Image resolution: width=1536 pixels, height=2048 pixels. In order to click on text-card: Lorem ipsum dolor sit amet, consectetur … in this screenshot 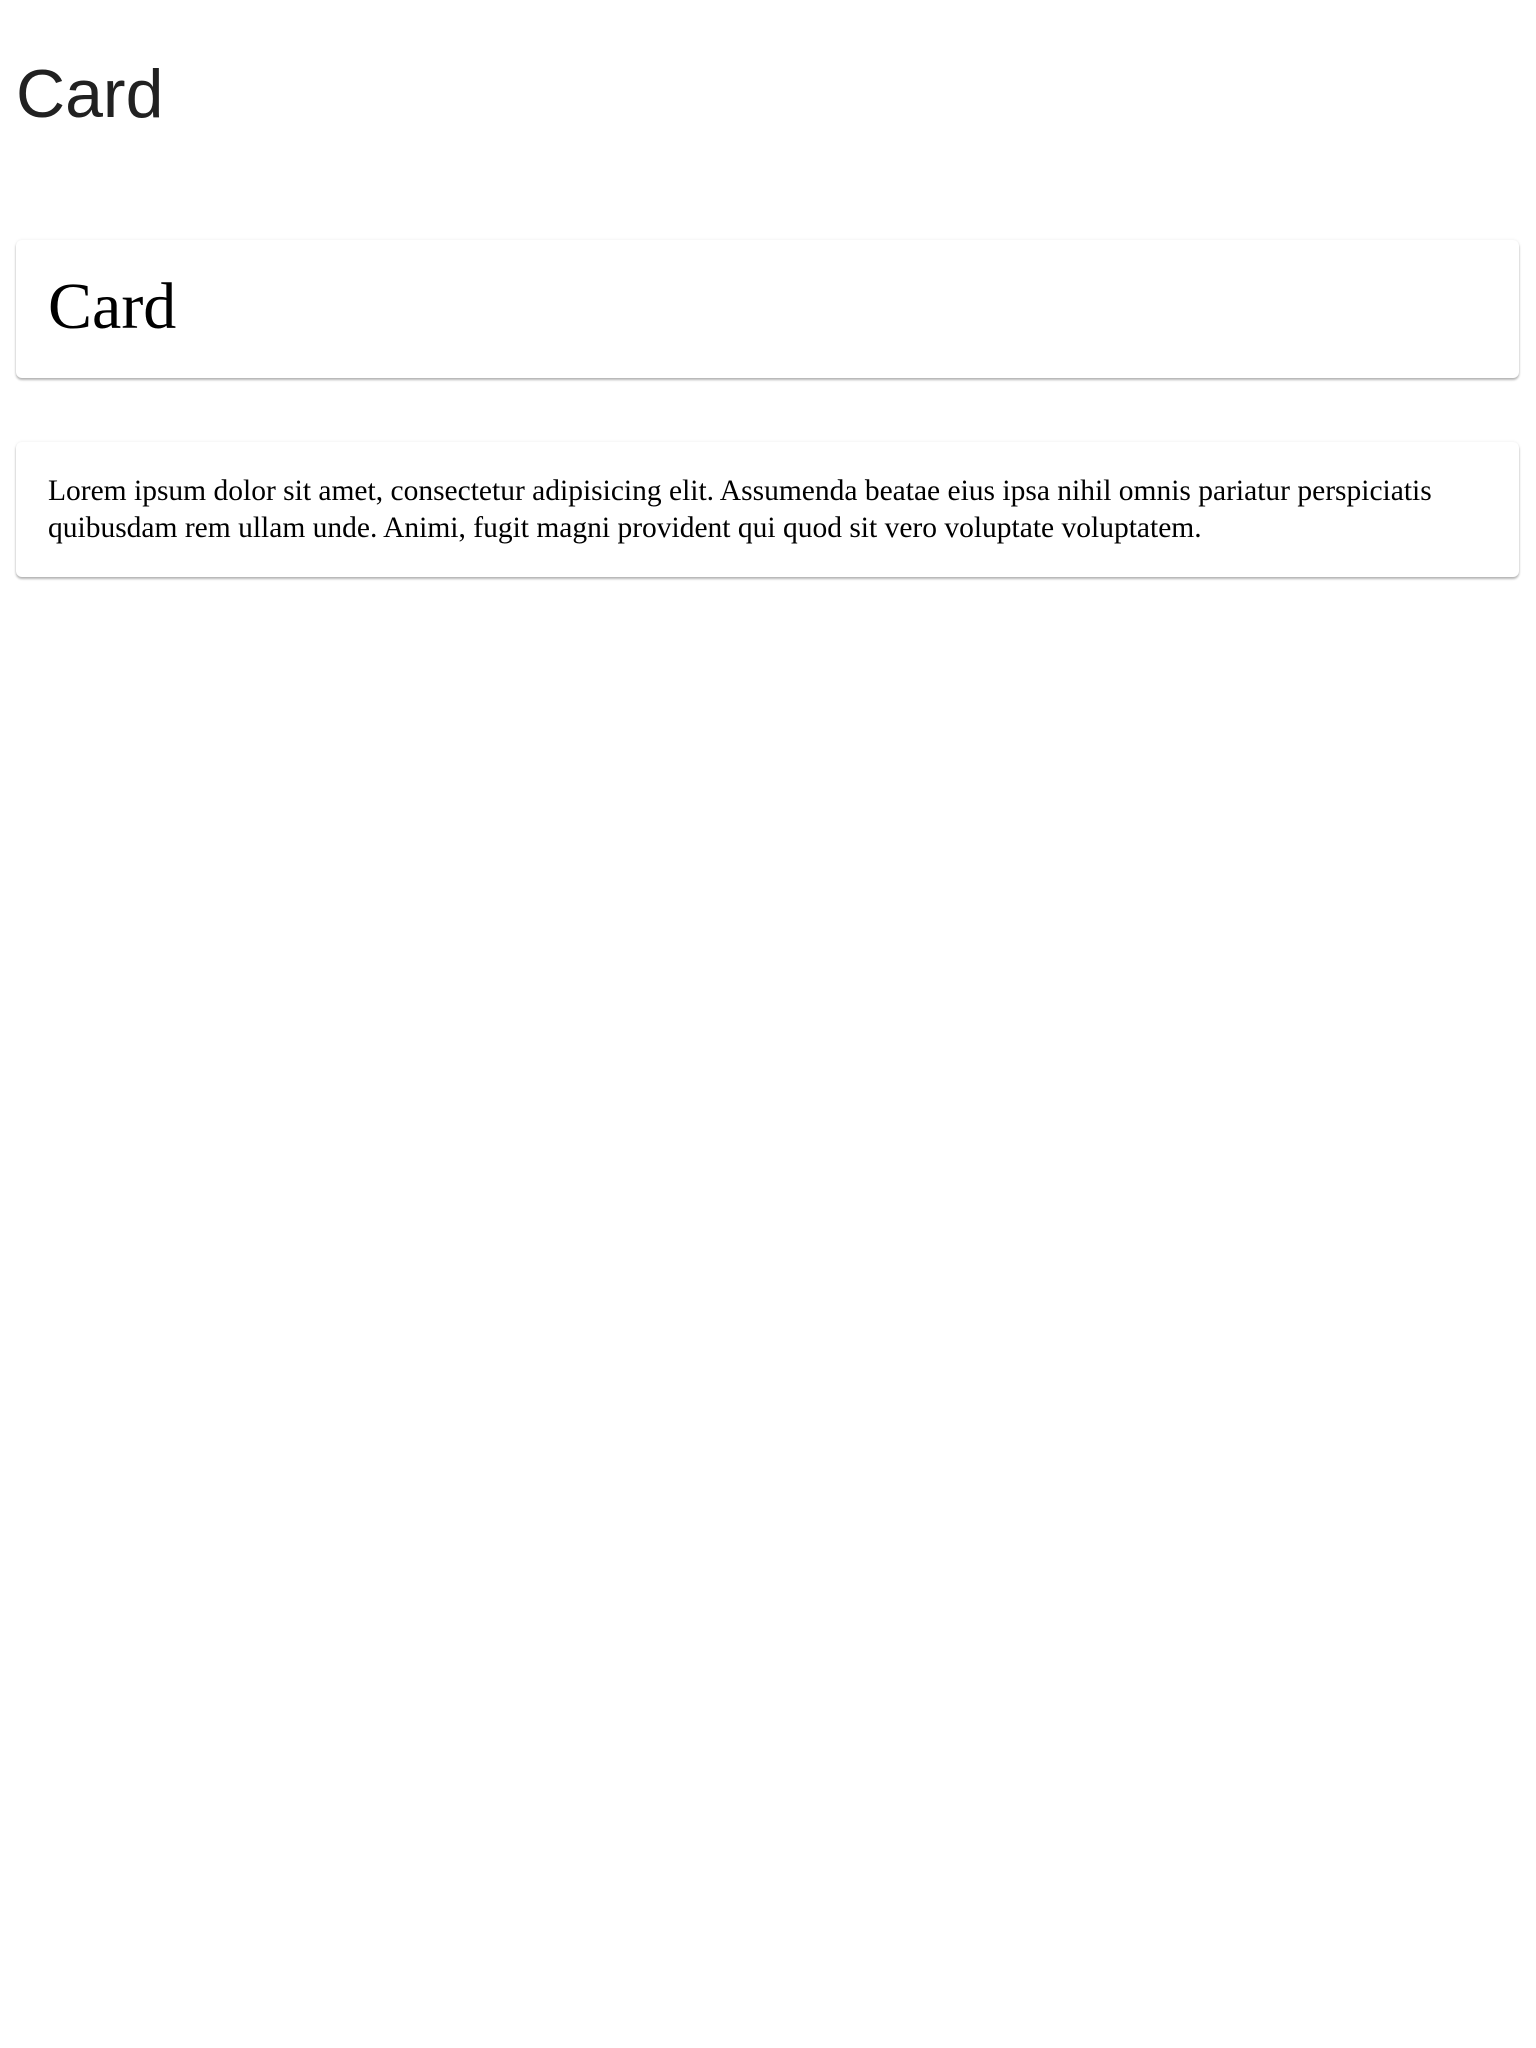, I will do `click(767, 509)`.